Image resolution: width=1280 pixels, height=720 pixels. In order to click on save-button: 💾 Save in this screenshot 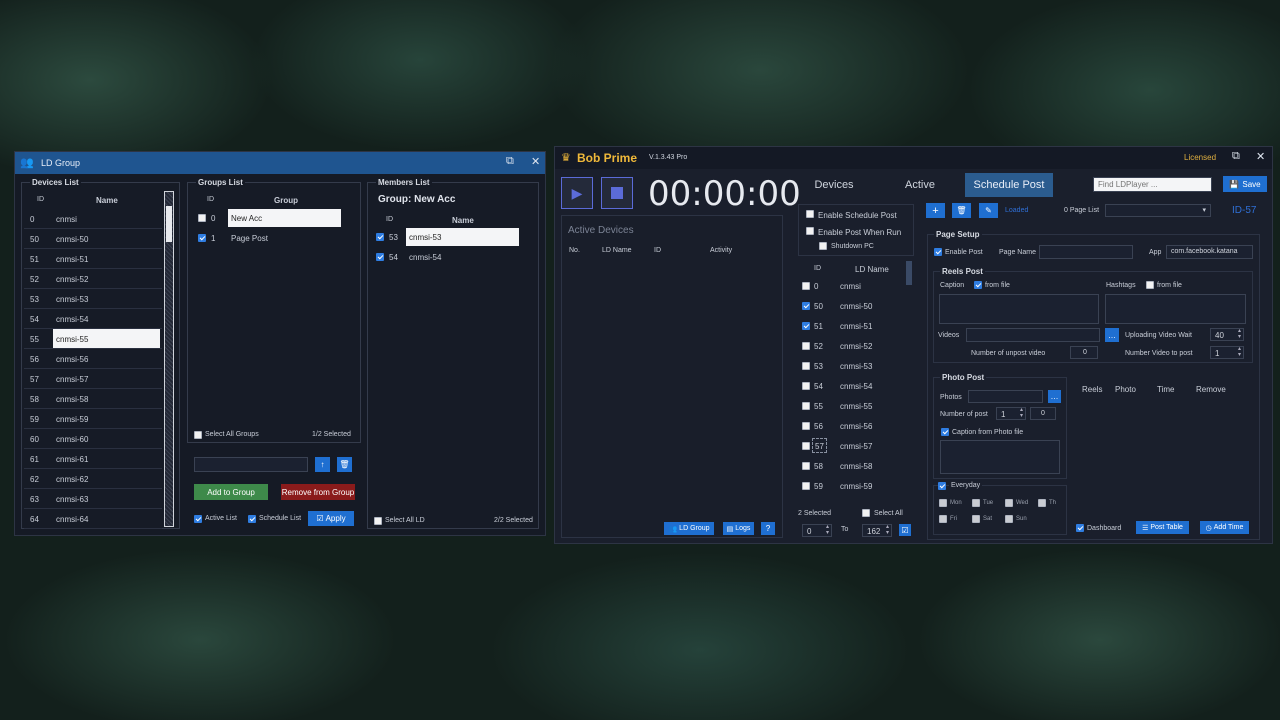, I will do `click(1245, 184)`.